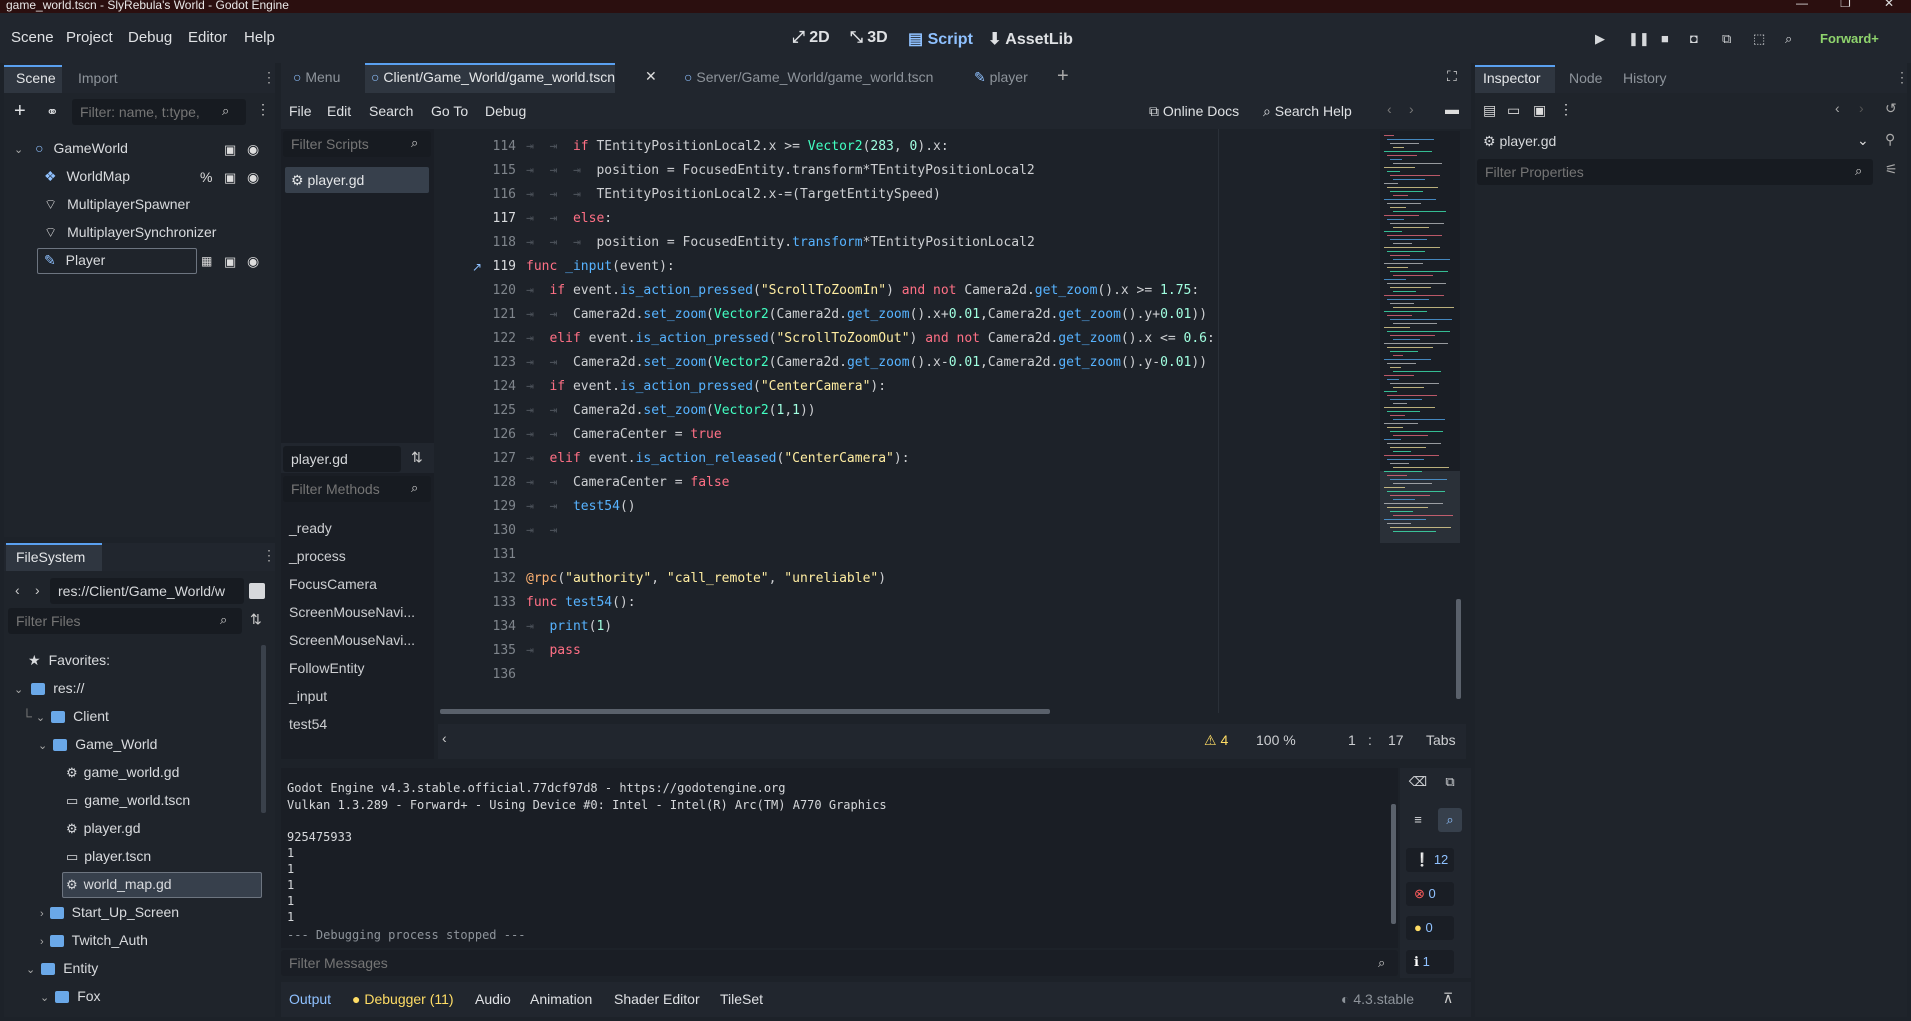  What do you see at coordinates (1845, 4) in the screenshot?
I see `maximize-icon: ❐` at bounding box center [1845, 4].